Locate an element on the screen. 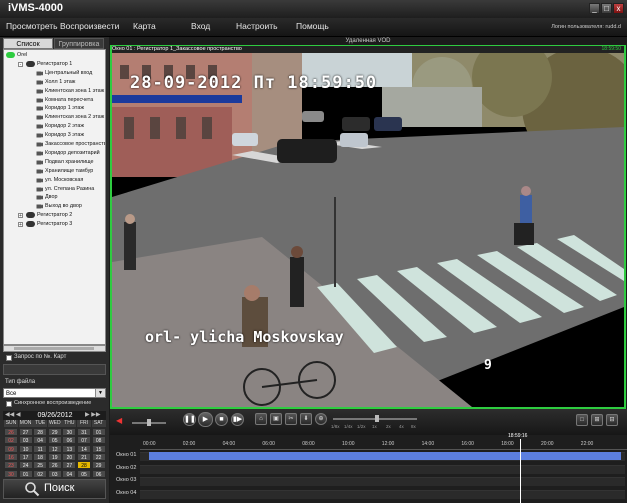 This screenshot has height=503, width=627. tree-item: + Регистратор 3 is located at coordinates (61, 224).